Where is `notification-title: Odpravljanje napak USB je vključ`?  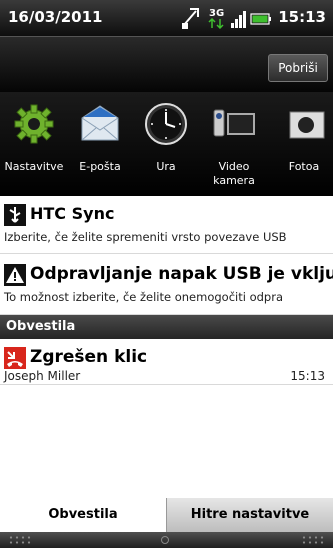 notification-title: Odpravljanje napak USB je vključ is located at coordinates (181, 274).